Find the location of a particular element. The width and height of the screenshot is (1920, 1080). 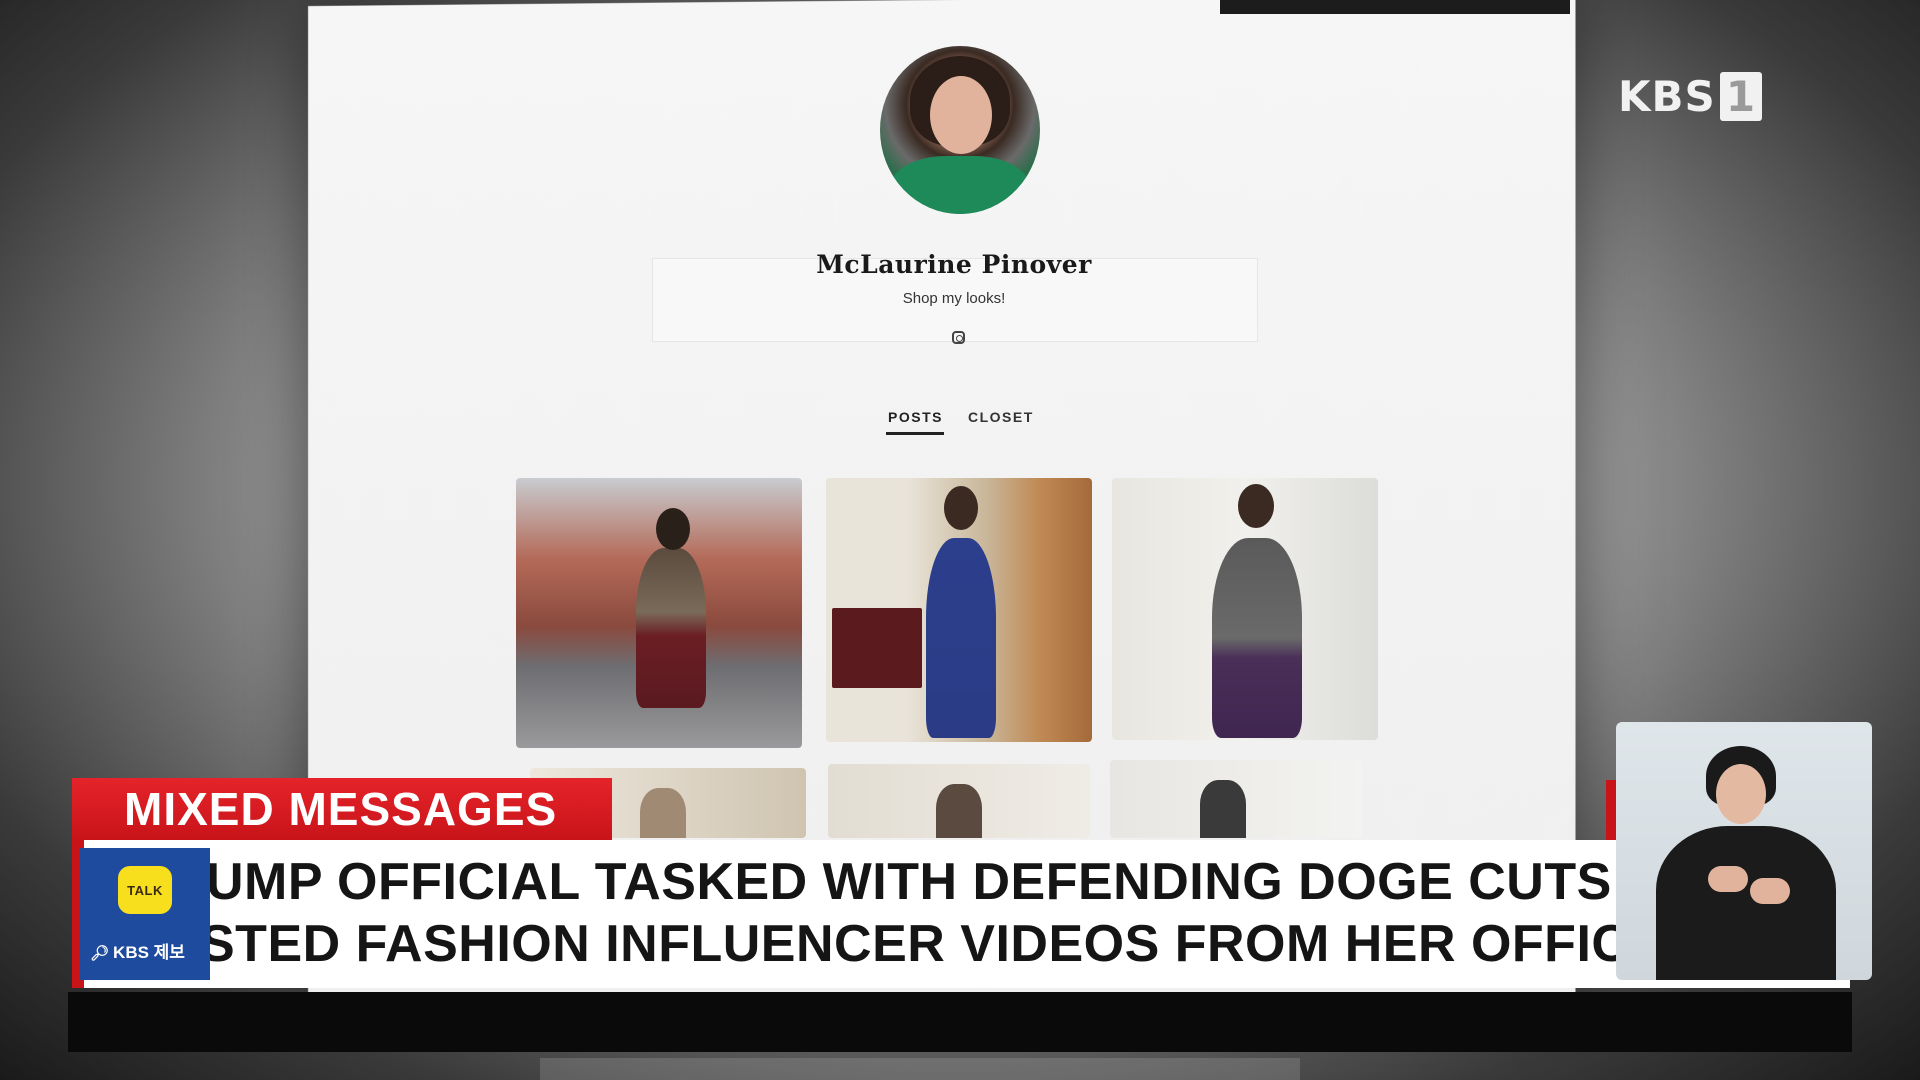

tag-accent is located at coordinates (1611, 810).